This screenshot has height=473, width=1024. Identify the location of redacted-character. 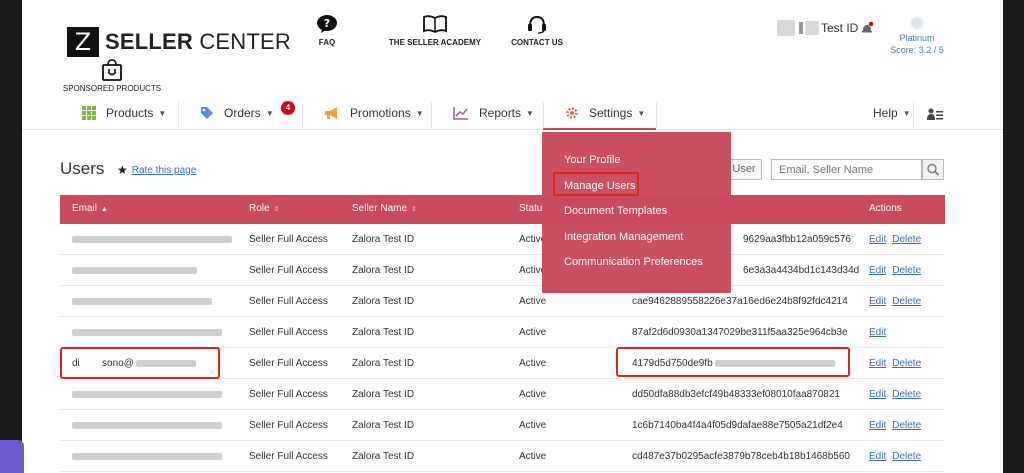
(801, 28).